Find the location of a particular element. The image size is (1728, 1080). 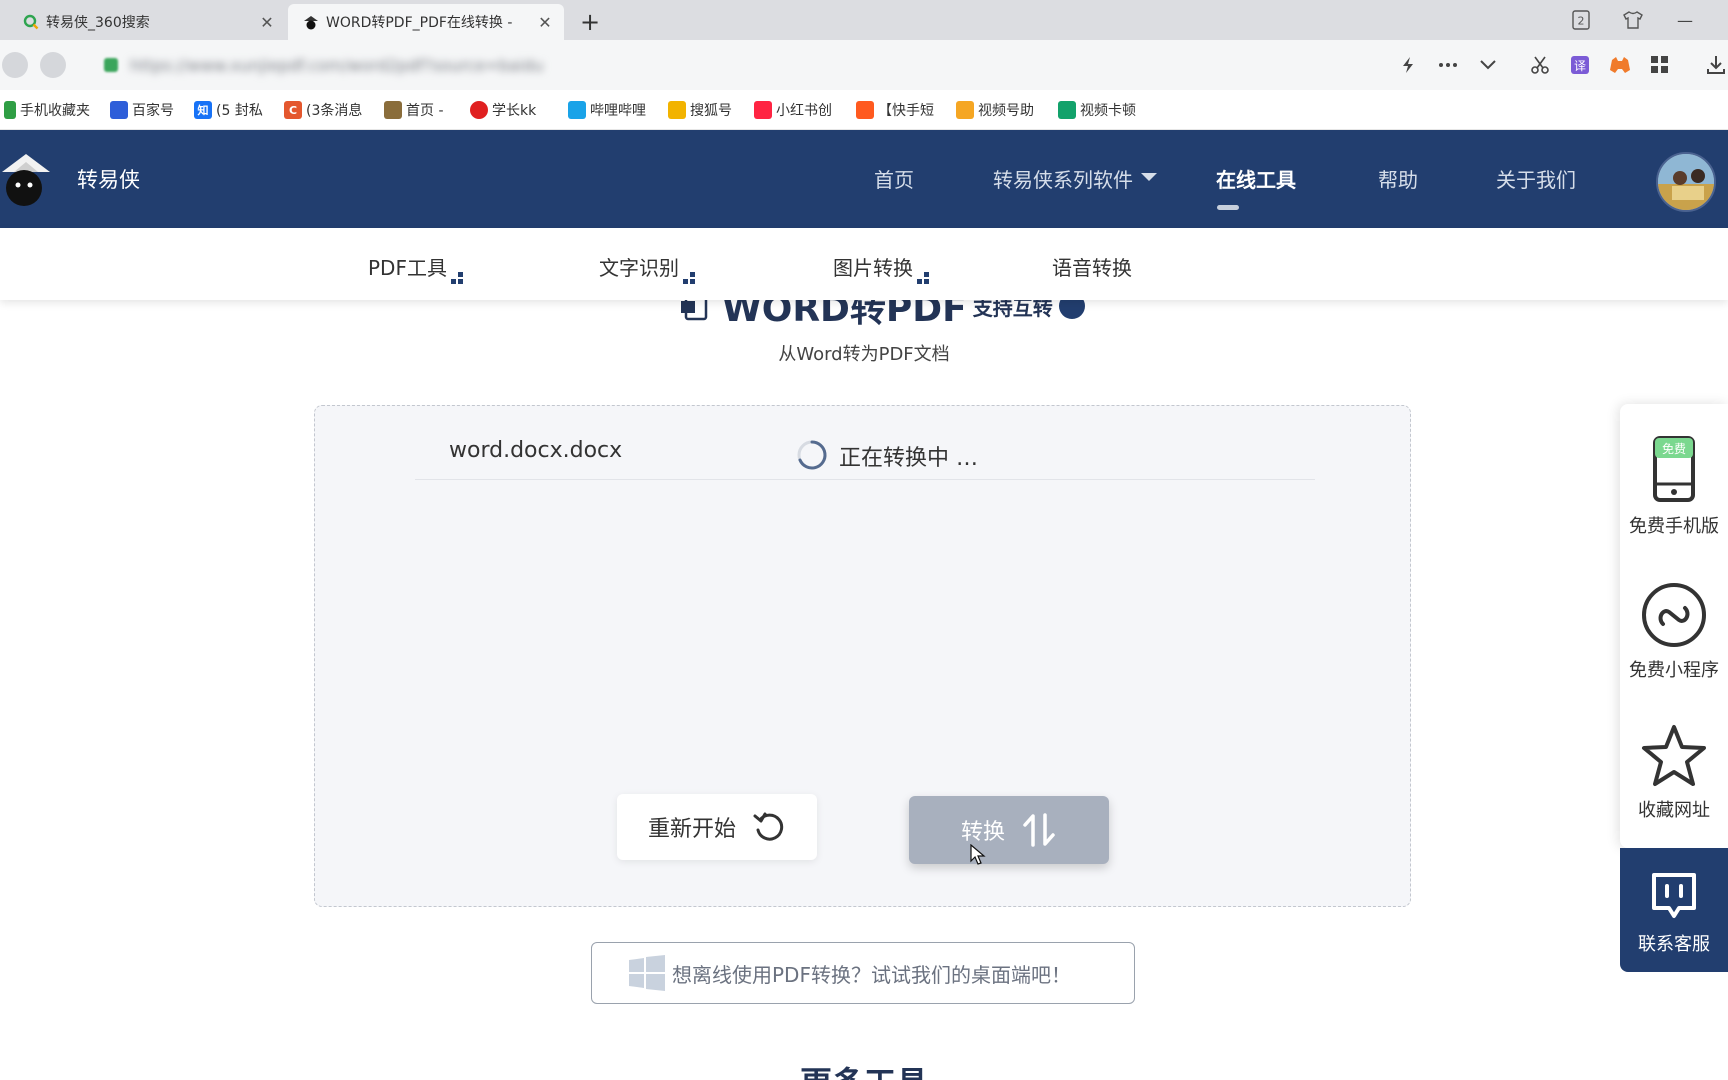

phone-bookmark-icon is located at coordinates (10, 110).